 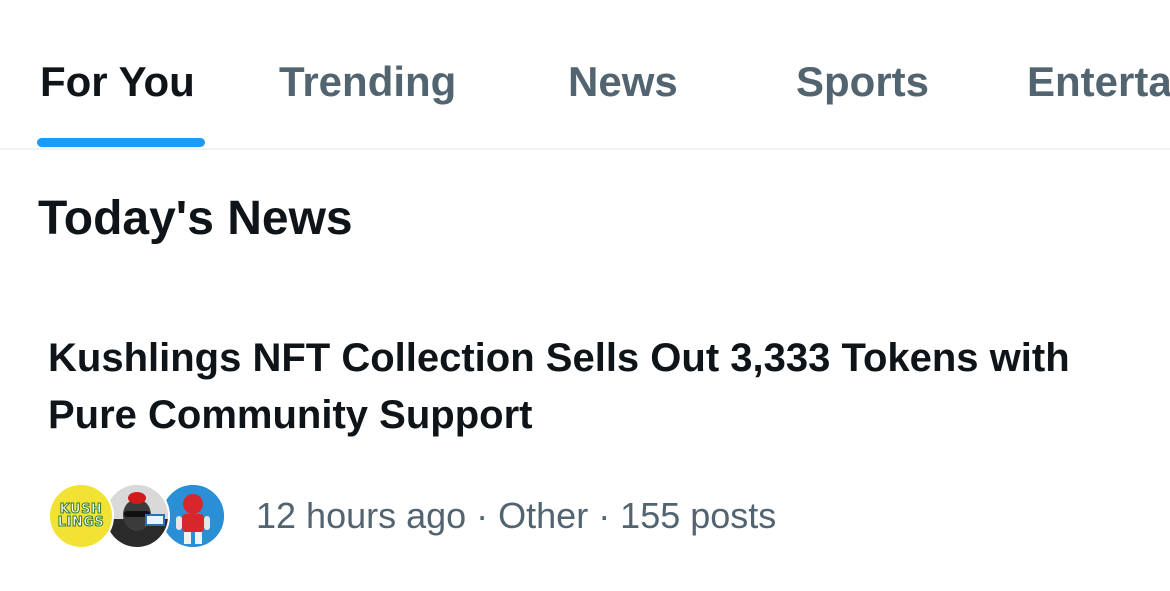 I want to click on avatar-stack: KUSH LINGS, so click(x=138, y=516).